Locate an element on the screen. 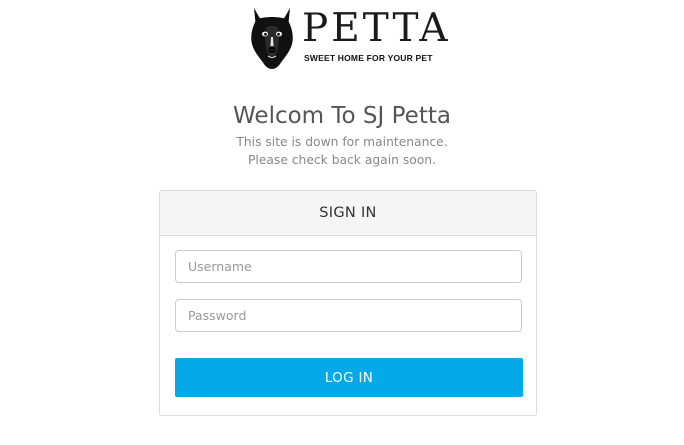 This screenshot has width=684, height=445. log-in-button: LOG IN is located at coordinates (349, 377).